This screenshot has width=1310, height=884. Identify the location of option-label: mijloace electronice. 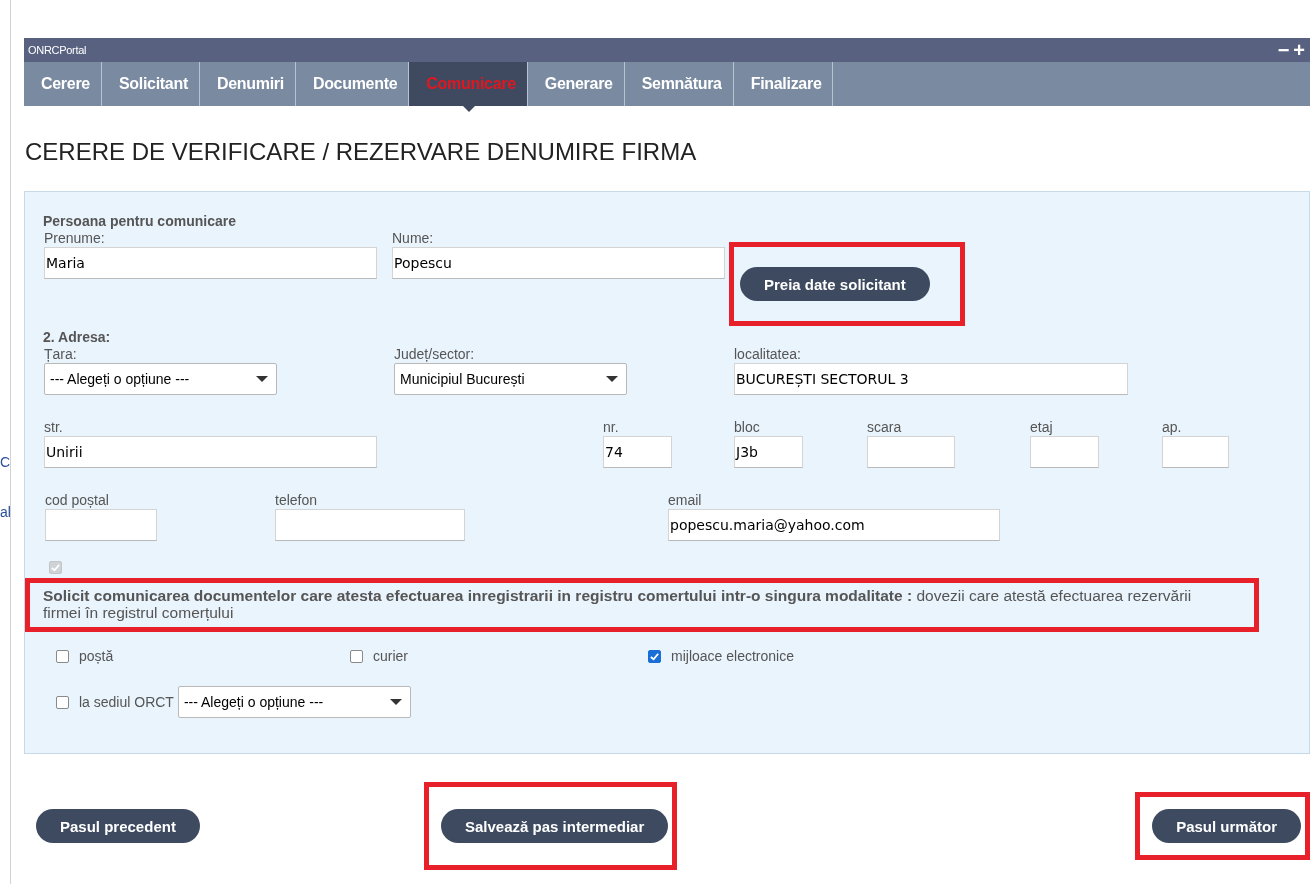
(732, 656).